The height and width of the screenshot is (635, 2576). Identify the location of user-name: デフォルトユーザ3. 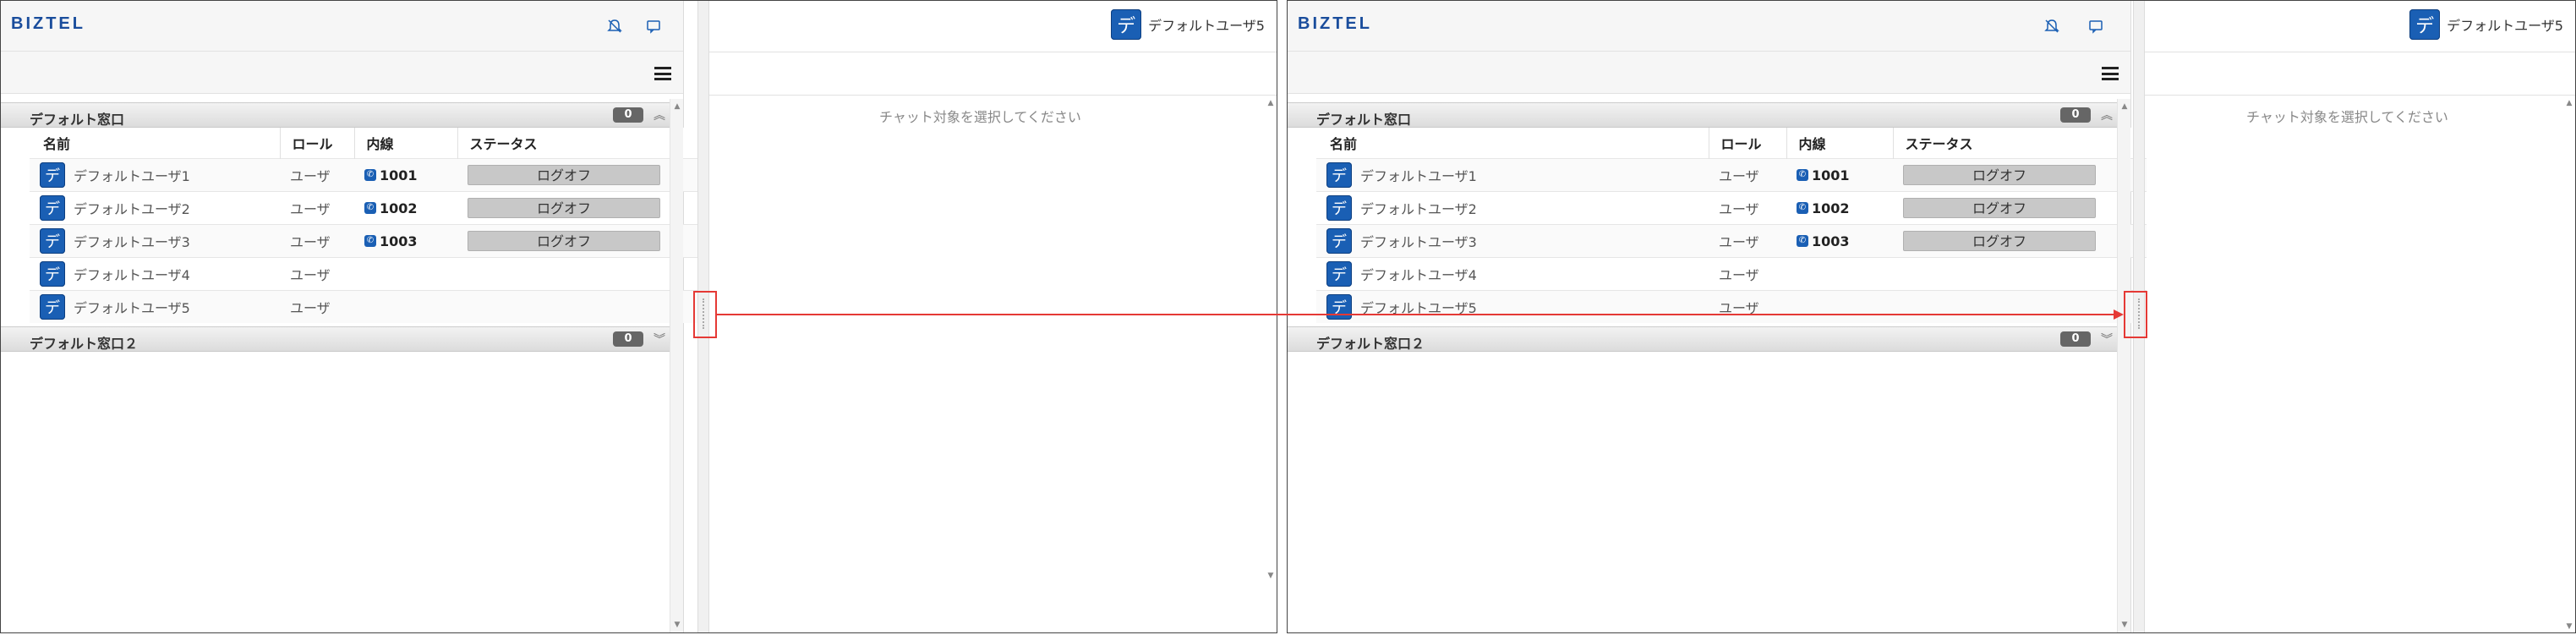
(1418, 242).